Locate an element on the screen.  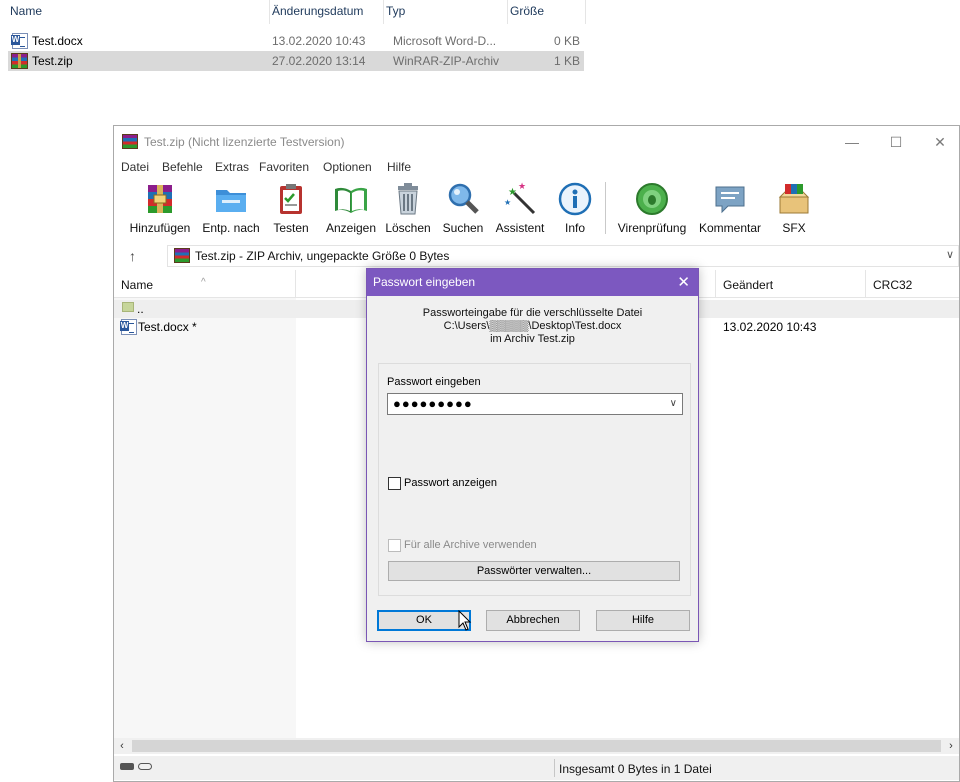
menu-optionen: Optionen is located at coordinates (347, 167).